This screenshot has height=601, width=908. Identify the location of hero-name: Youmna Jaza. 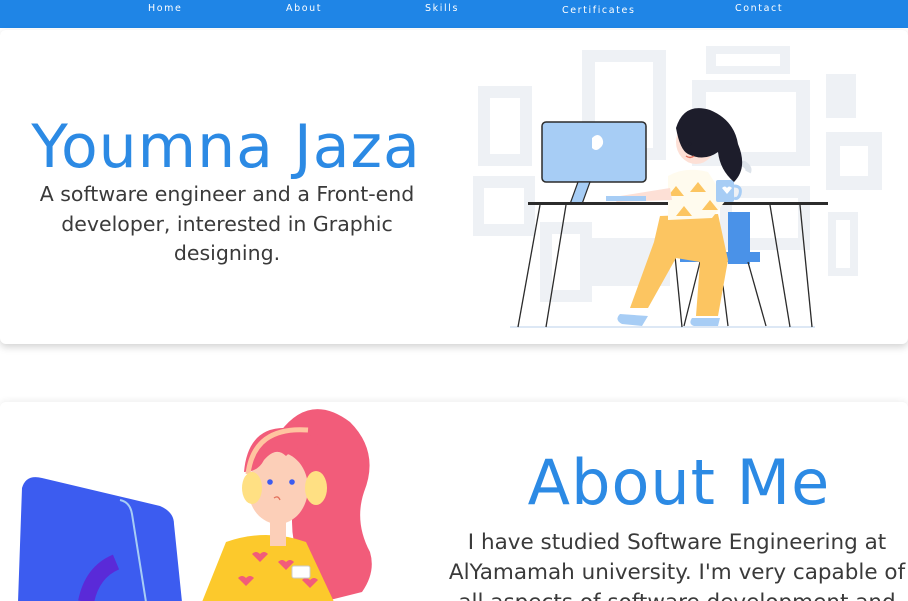
(226, 147).